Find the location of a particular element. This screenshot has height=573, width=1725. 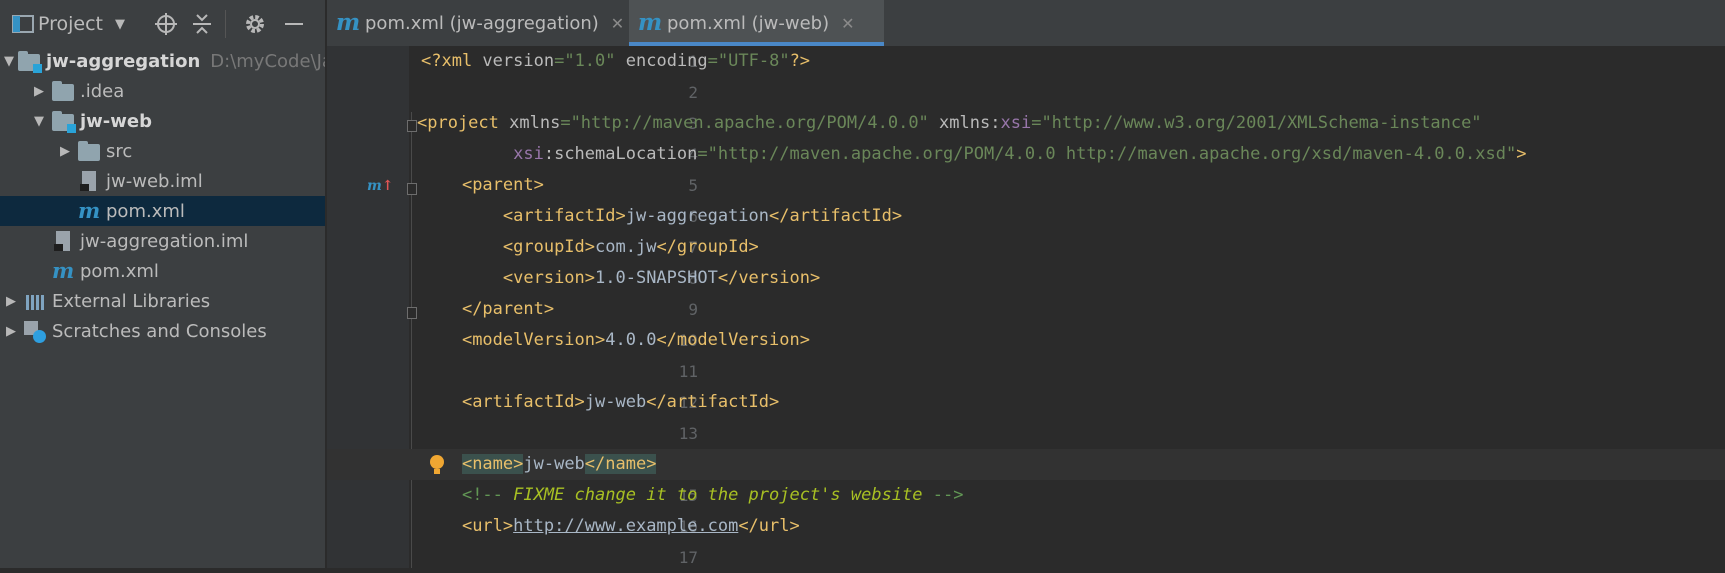

tree-item-label: External Libraries is located at coordinates (131, 301).